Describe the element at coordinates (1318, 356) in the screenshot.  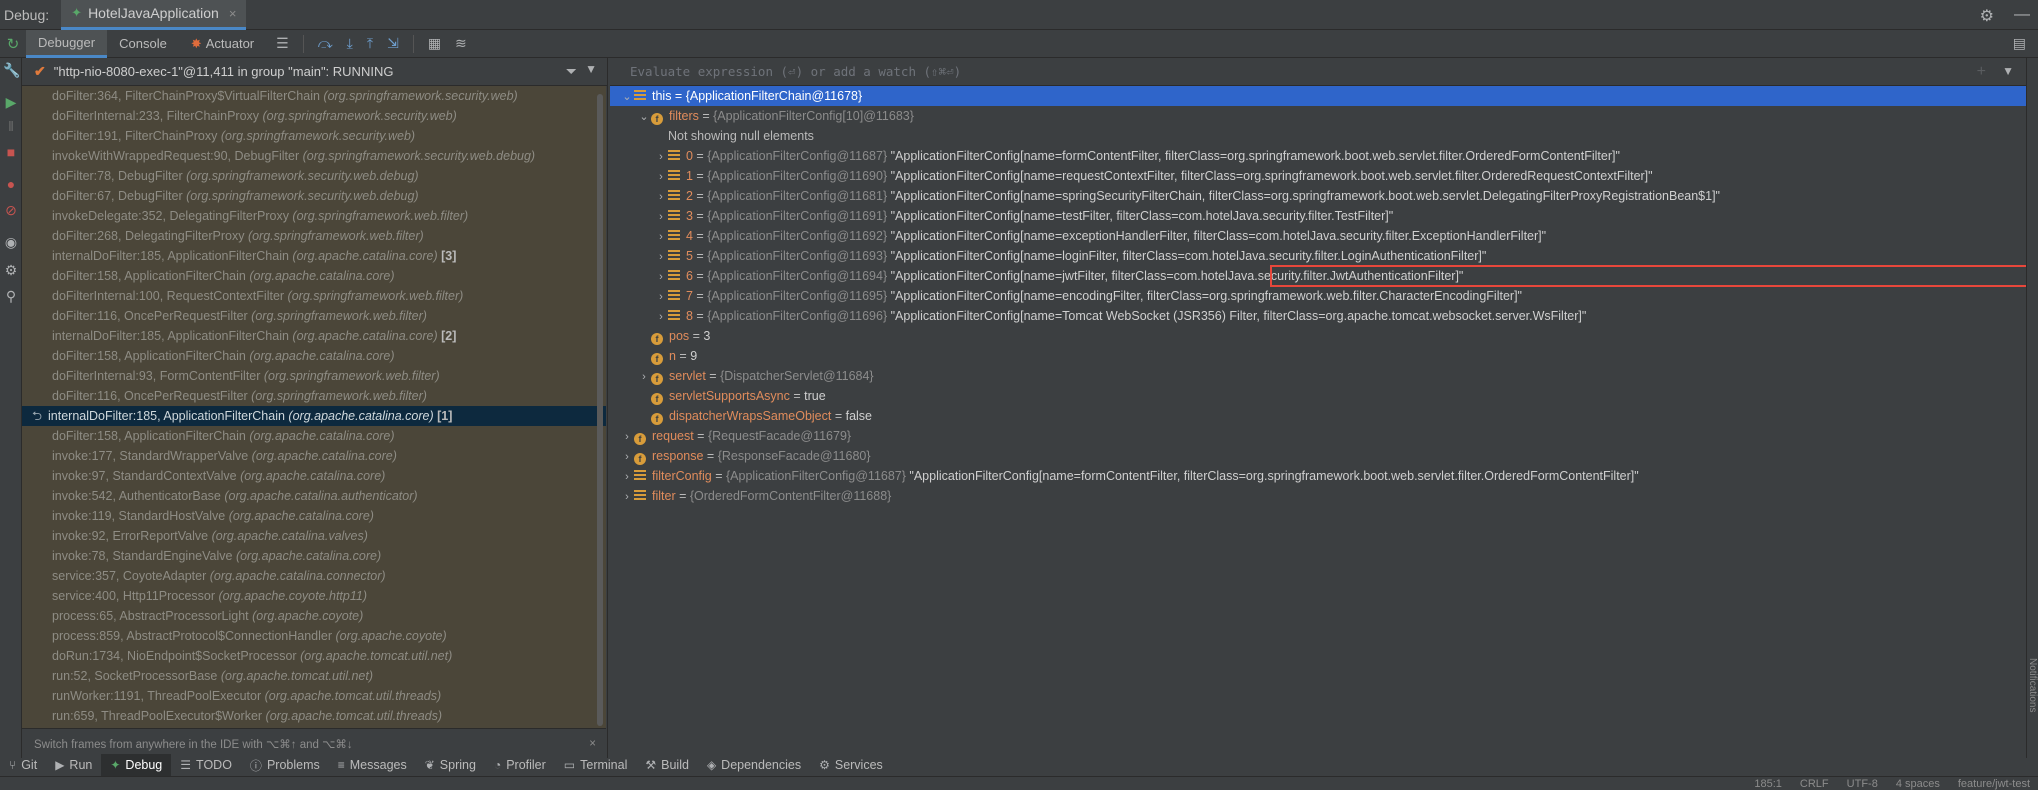
I see `variable-row: fn = 9` at that location.